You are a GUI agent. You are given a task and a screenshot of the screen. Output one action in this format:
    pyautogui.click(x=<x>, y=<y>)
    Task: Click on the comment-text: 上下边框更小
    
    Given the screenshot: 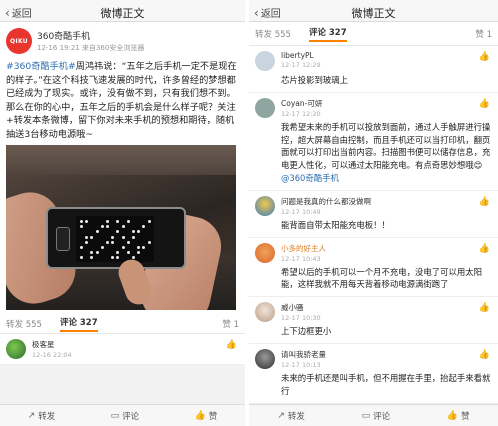 What is the action you would take?
    pyautogui.click(x=306, y=331)
    